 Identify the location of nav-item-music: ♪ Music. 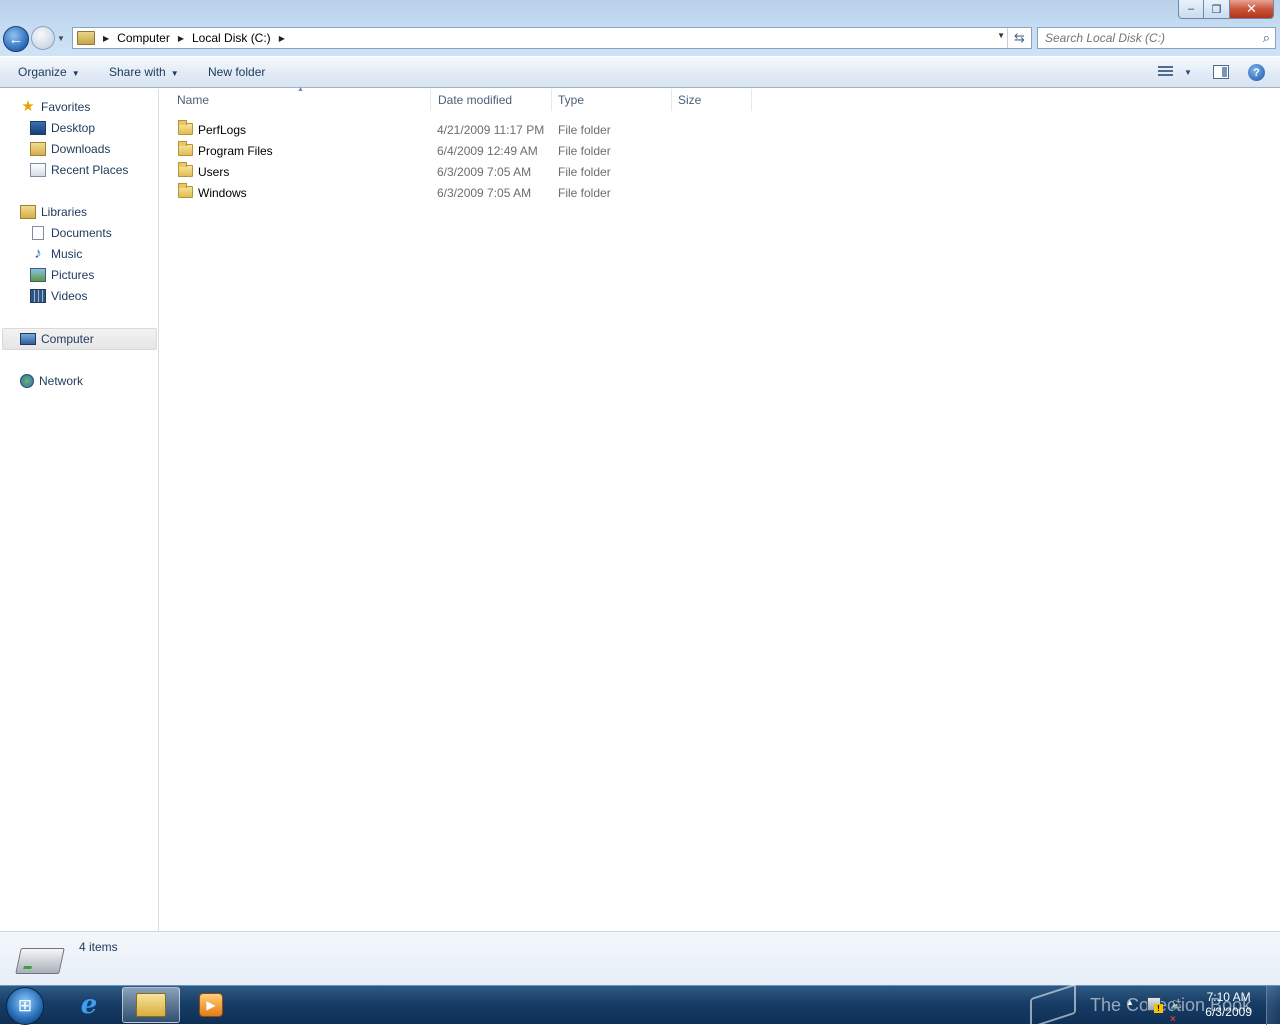
(56, 254).